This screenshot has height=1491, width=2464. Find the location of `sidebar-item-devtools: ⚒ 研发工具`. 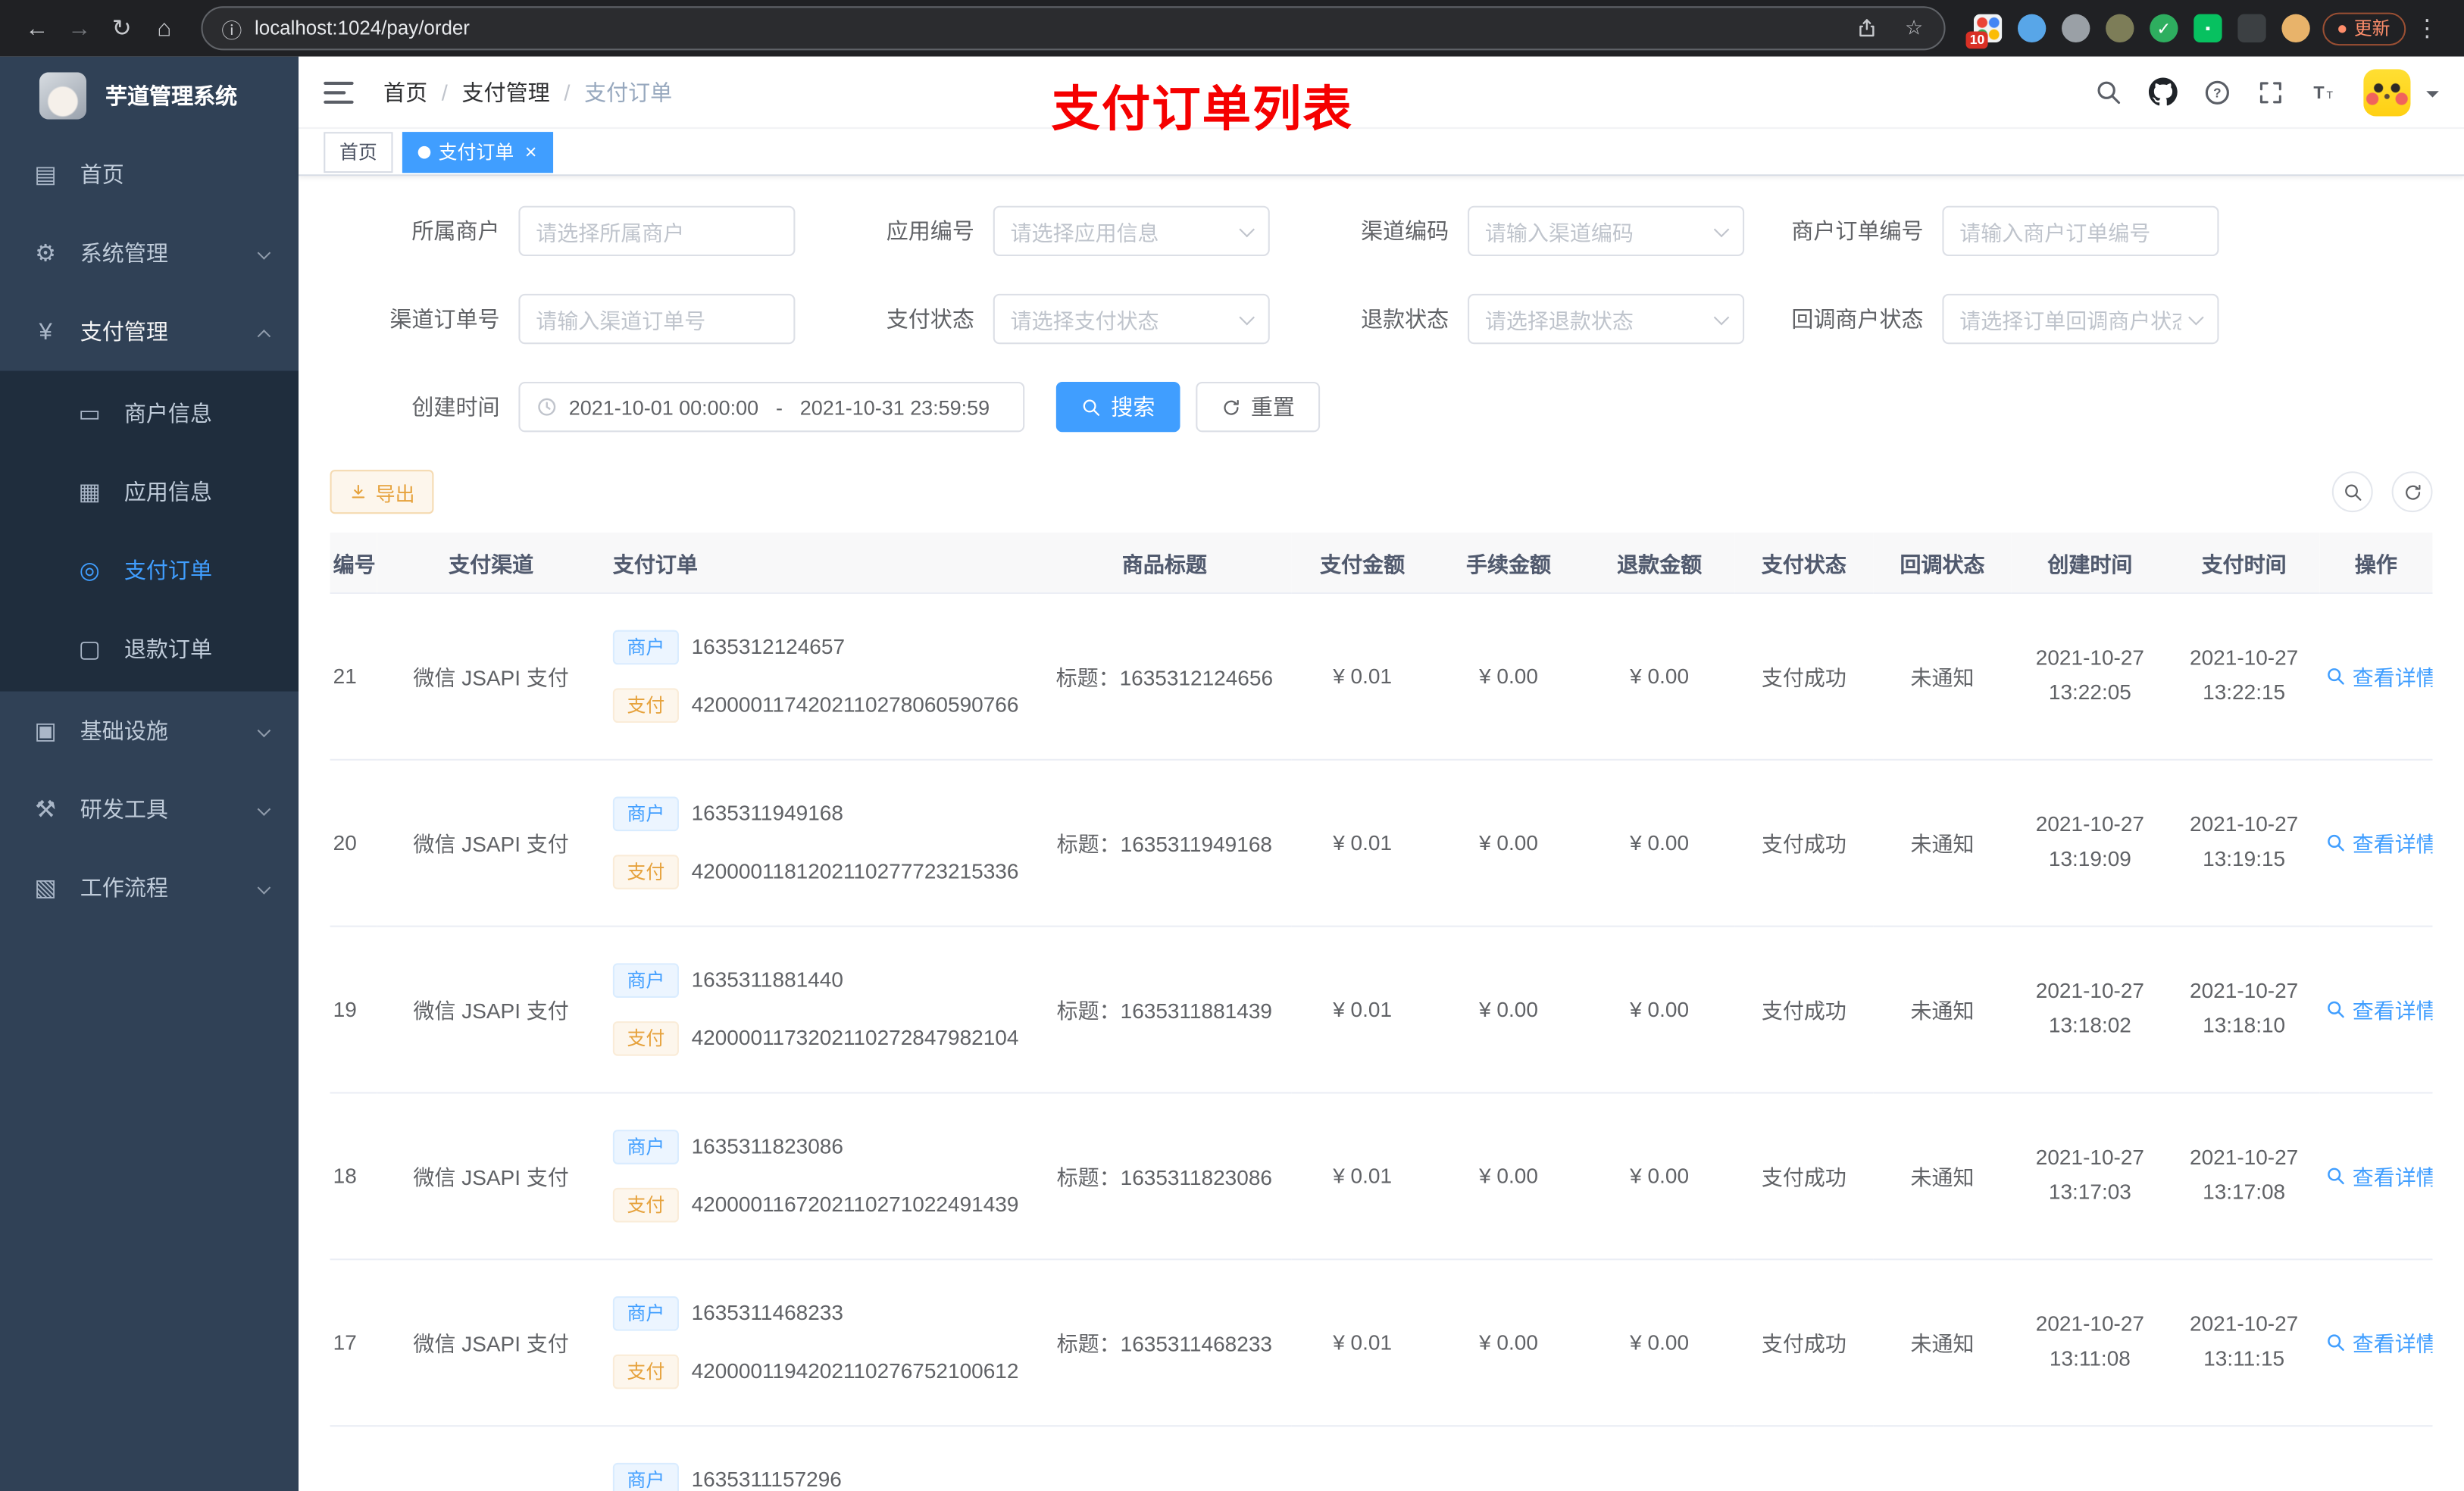

sidebar-item-devtools: ⚒ 研发工具 is located at coordinates (149, 809).